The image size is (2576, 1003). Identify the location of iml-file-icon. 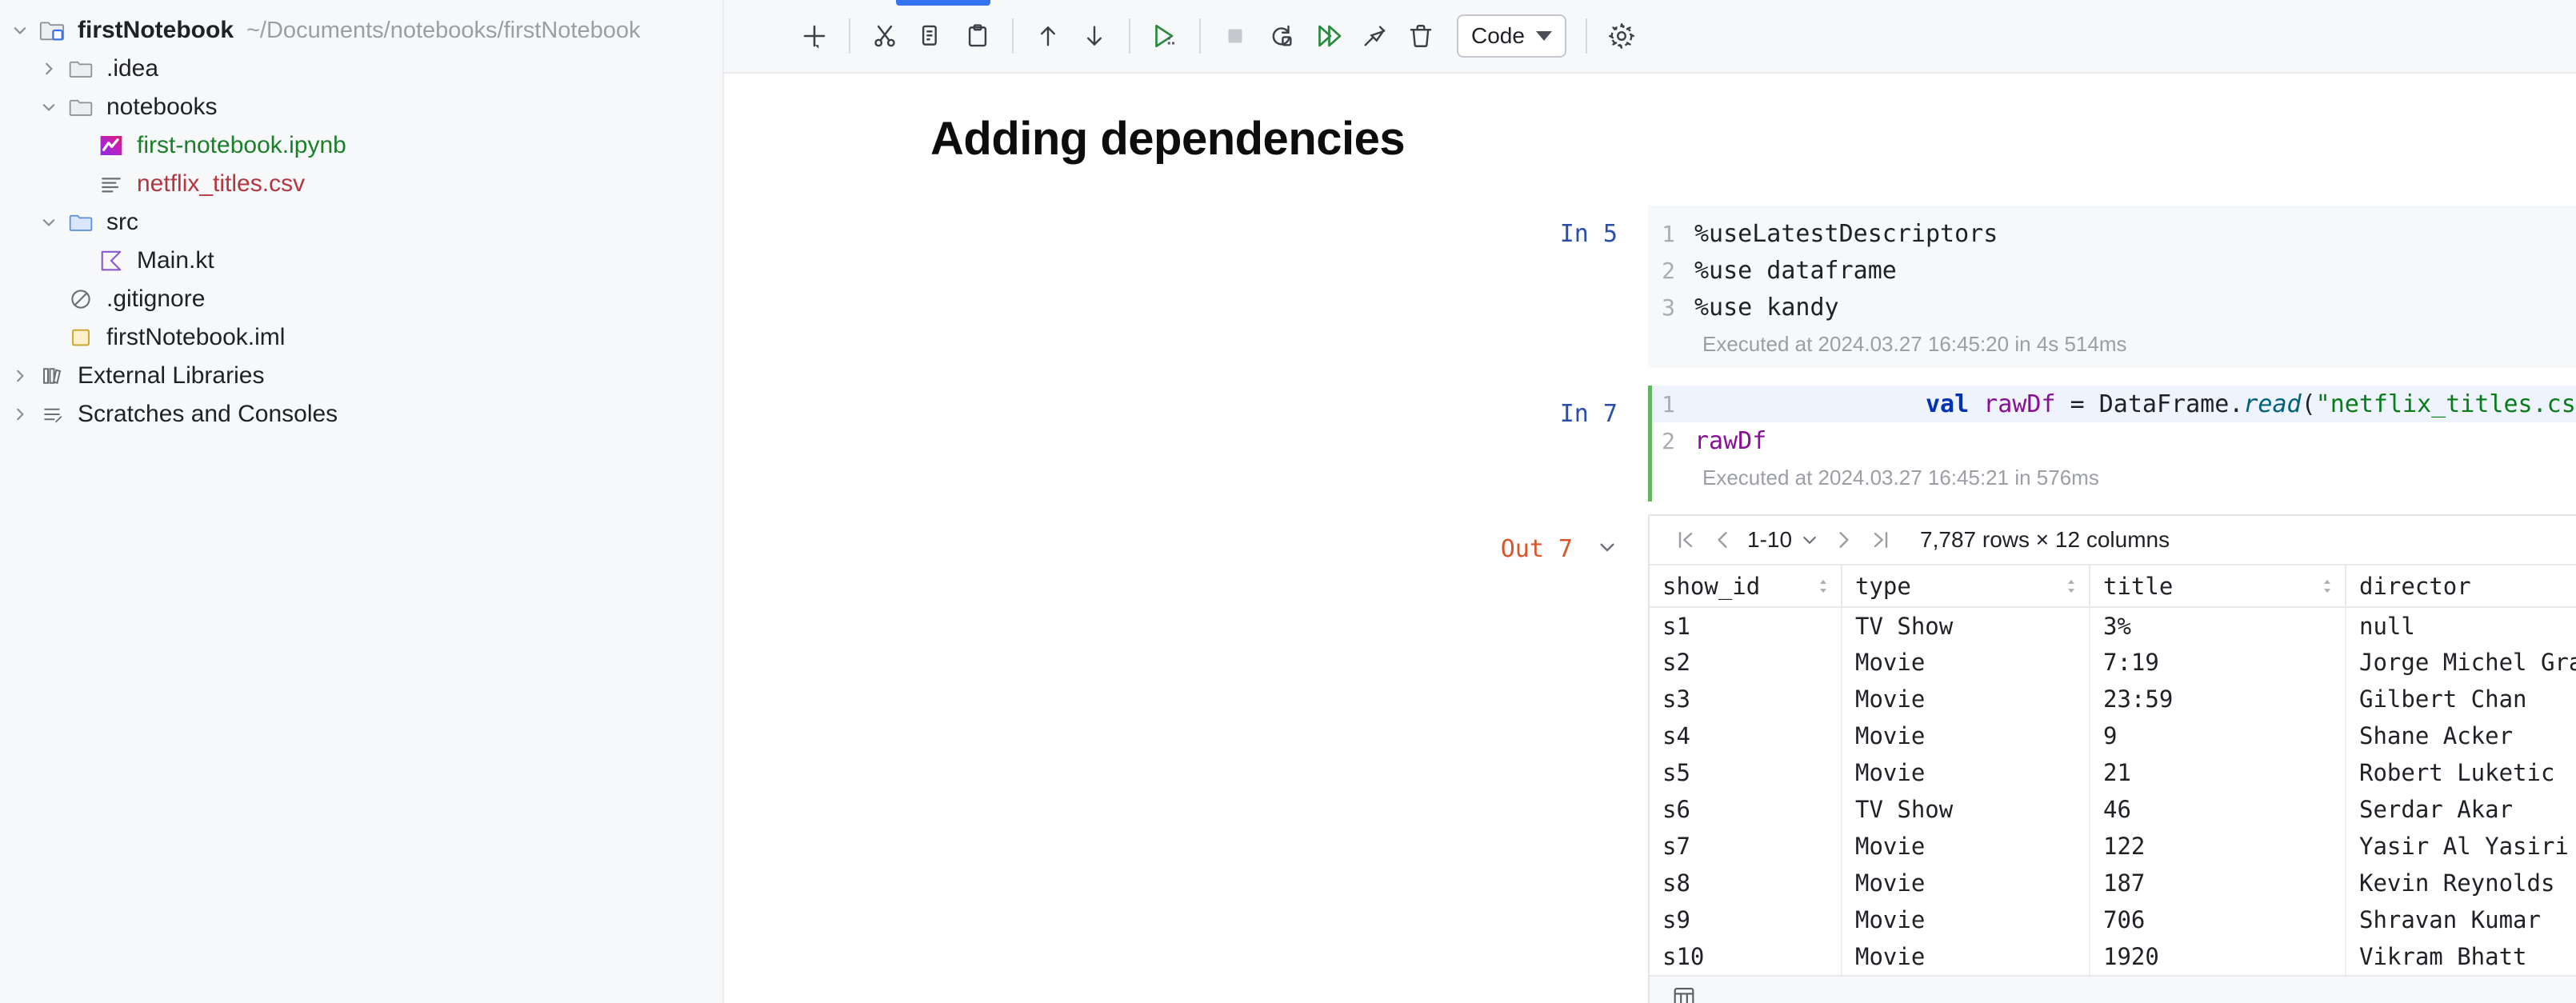
(81, 338).